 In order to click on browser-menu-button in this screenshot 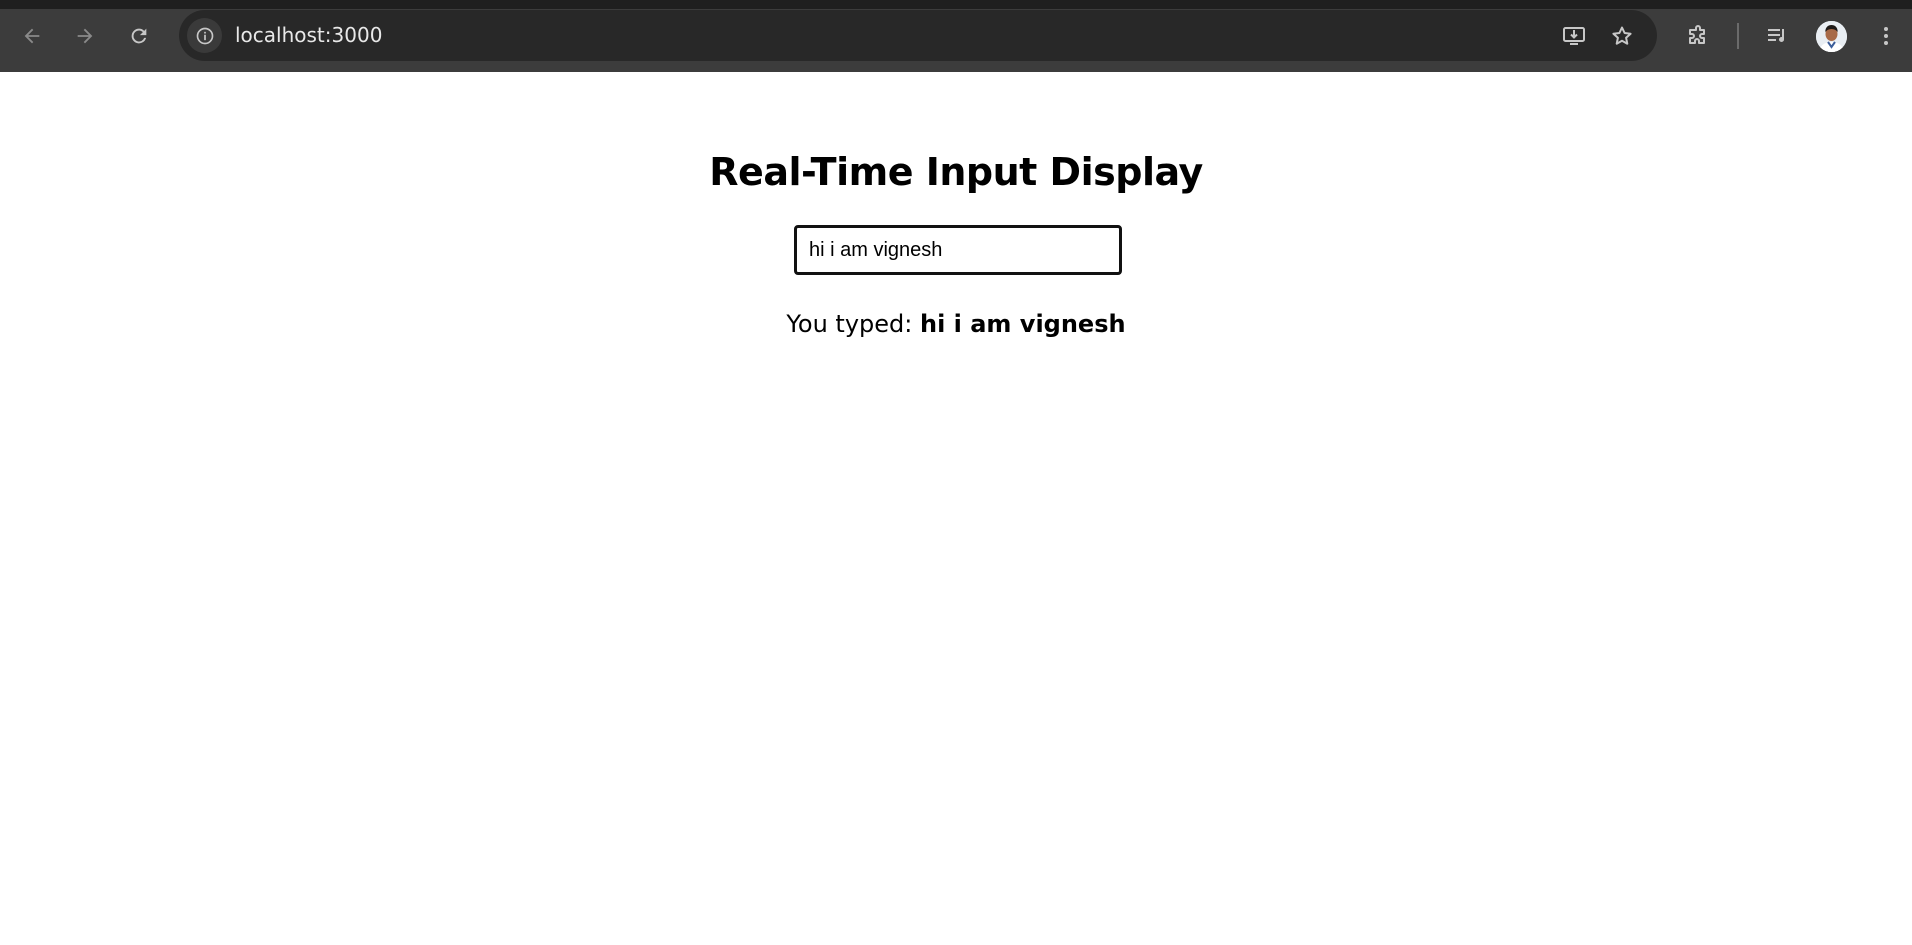, I will do `click(1886, 36)`.